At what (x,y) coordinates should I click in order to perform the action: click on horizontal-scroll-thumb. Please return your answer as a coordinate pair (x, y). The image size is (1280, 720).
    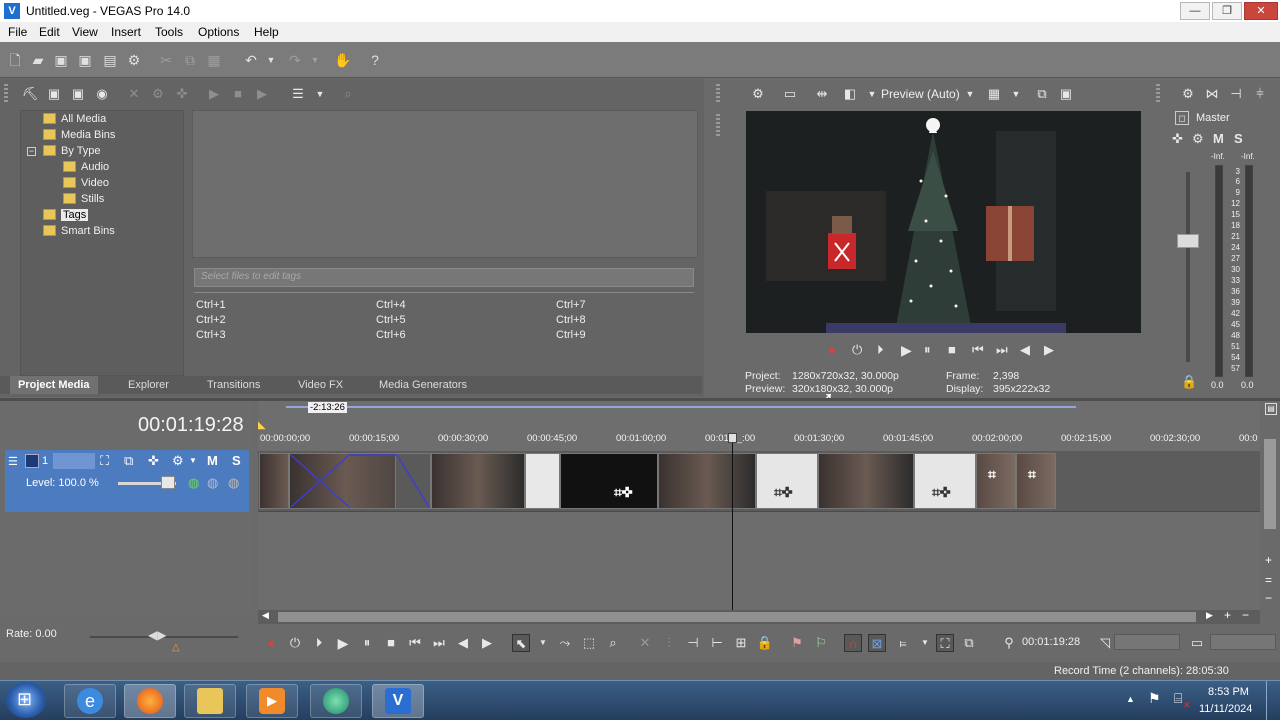
    Looking at the image, I should click on (737, 617).